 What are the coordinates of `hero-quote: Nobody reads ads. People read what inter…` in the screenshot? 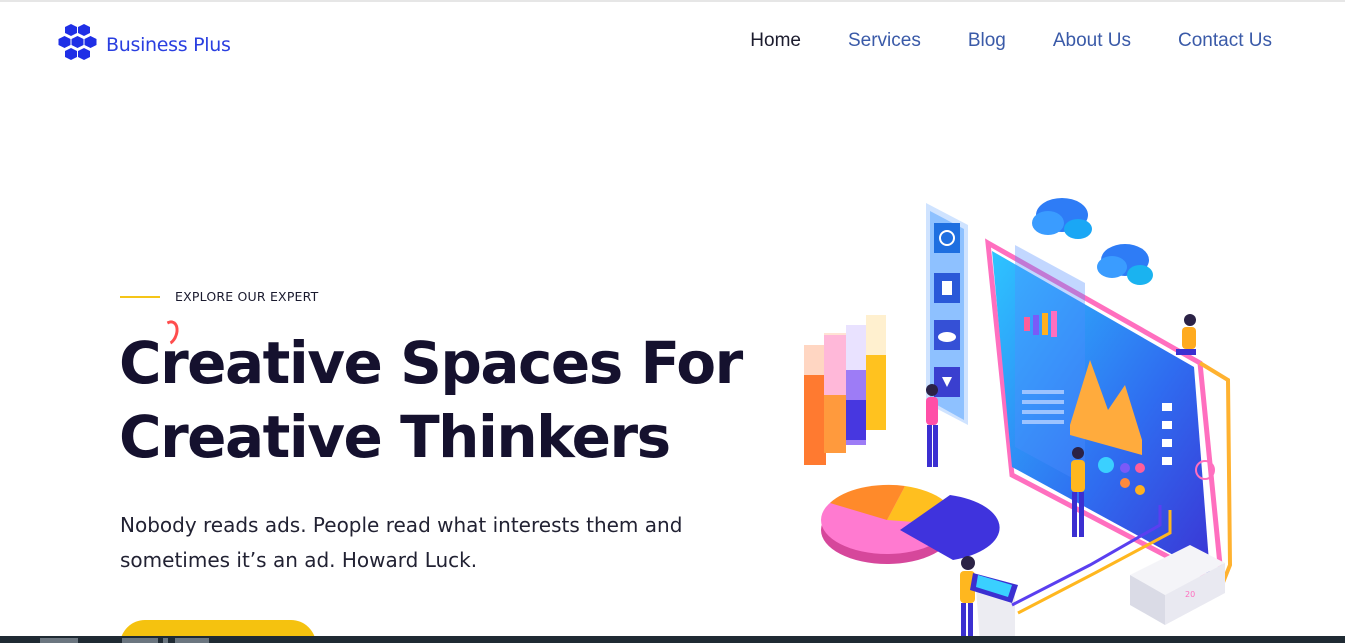 It's located at (420, 543).